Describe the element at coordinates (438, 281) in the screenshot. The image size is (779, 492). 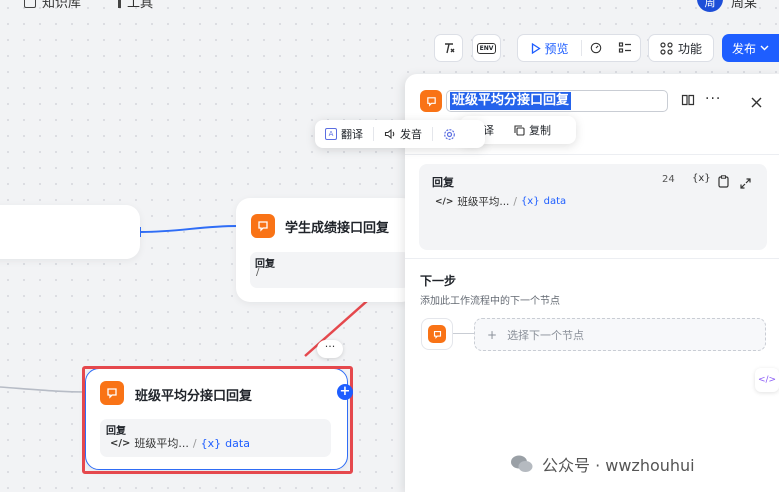
I see `next-step-title: 下一步` at that location.